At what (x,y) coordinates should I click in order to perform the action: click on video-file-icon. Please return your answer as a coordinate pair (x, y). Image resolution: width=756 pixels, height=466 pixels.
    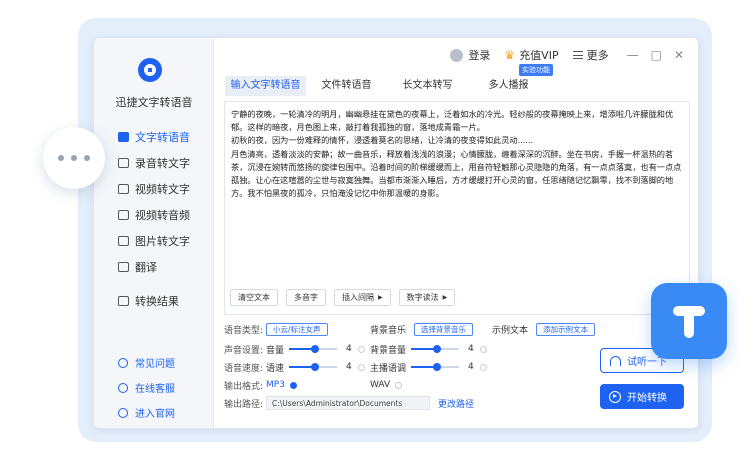
    Looking at the image, I should click on (123, 189).